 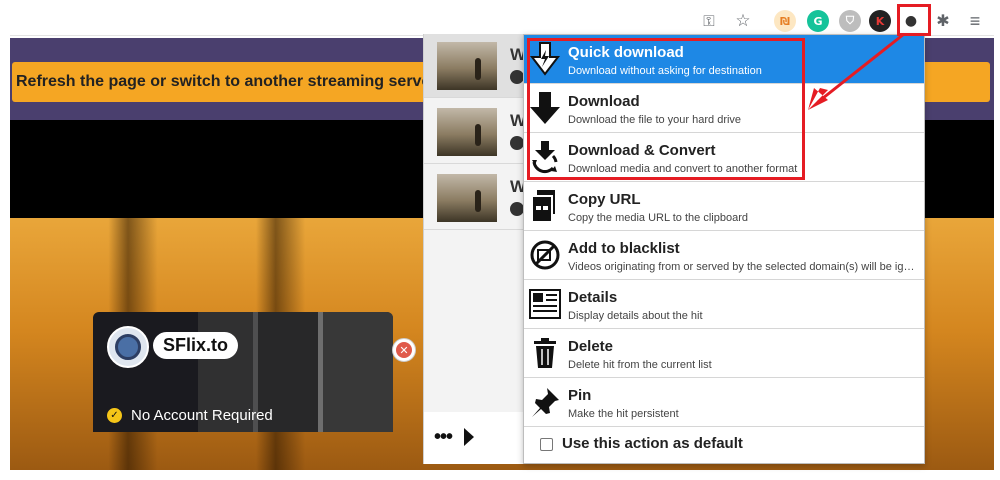 What do you see at coordinates (818, 21) in the screenshot?
I see `grammarly-icon: G` at bounding box center [818, 21].